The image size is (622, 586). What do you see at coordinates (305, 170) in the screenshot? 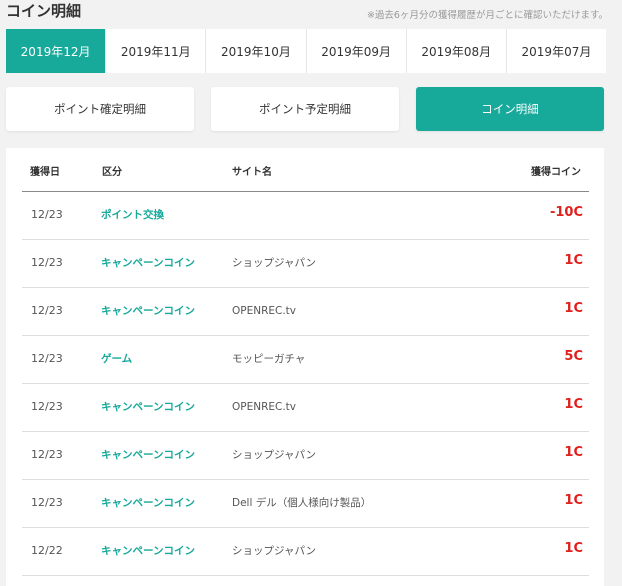
I see `table-header: 獲得日 区分 サイト名 獲得コイン` at bounding box center [305, 170].